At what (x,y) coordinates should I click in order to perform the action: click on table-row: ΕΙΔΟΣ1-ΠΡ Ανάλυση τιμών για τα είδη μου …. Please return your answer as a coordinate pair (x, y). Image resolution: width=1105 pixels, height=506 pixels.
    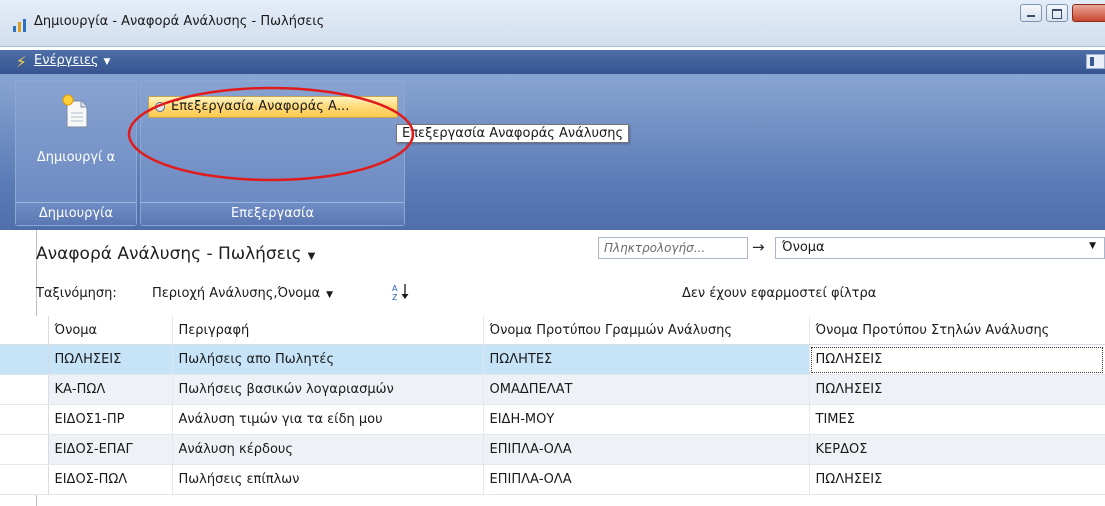
    Looking at the image, I should click on (552, 419).